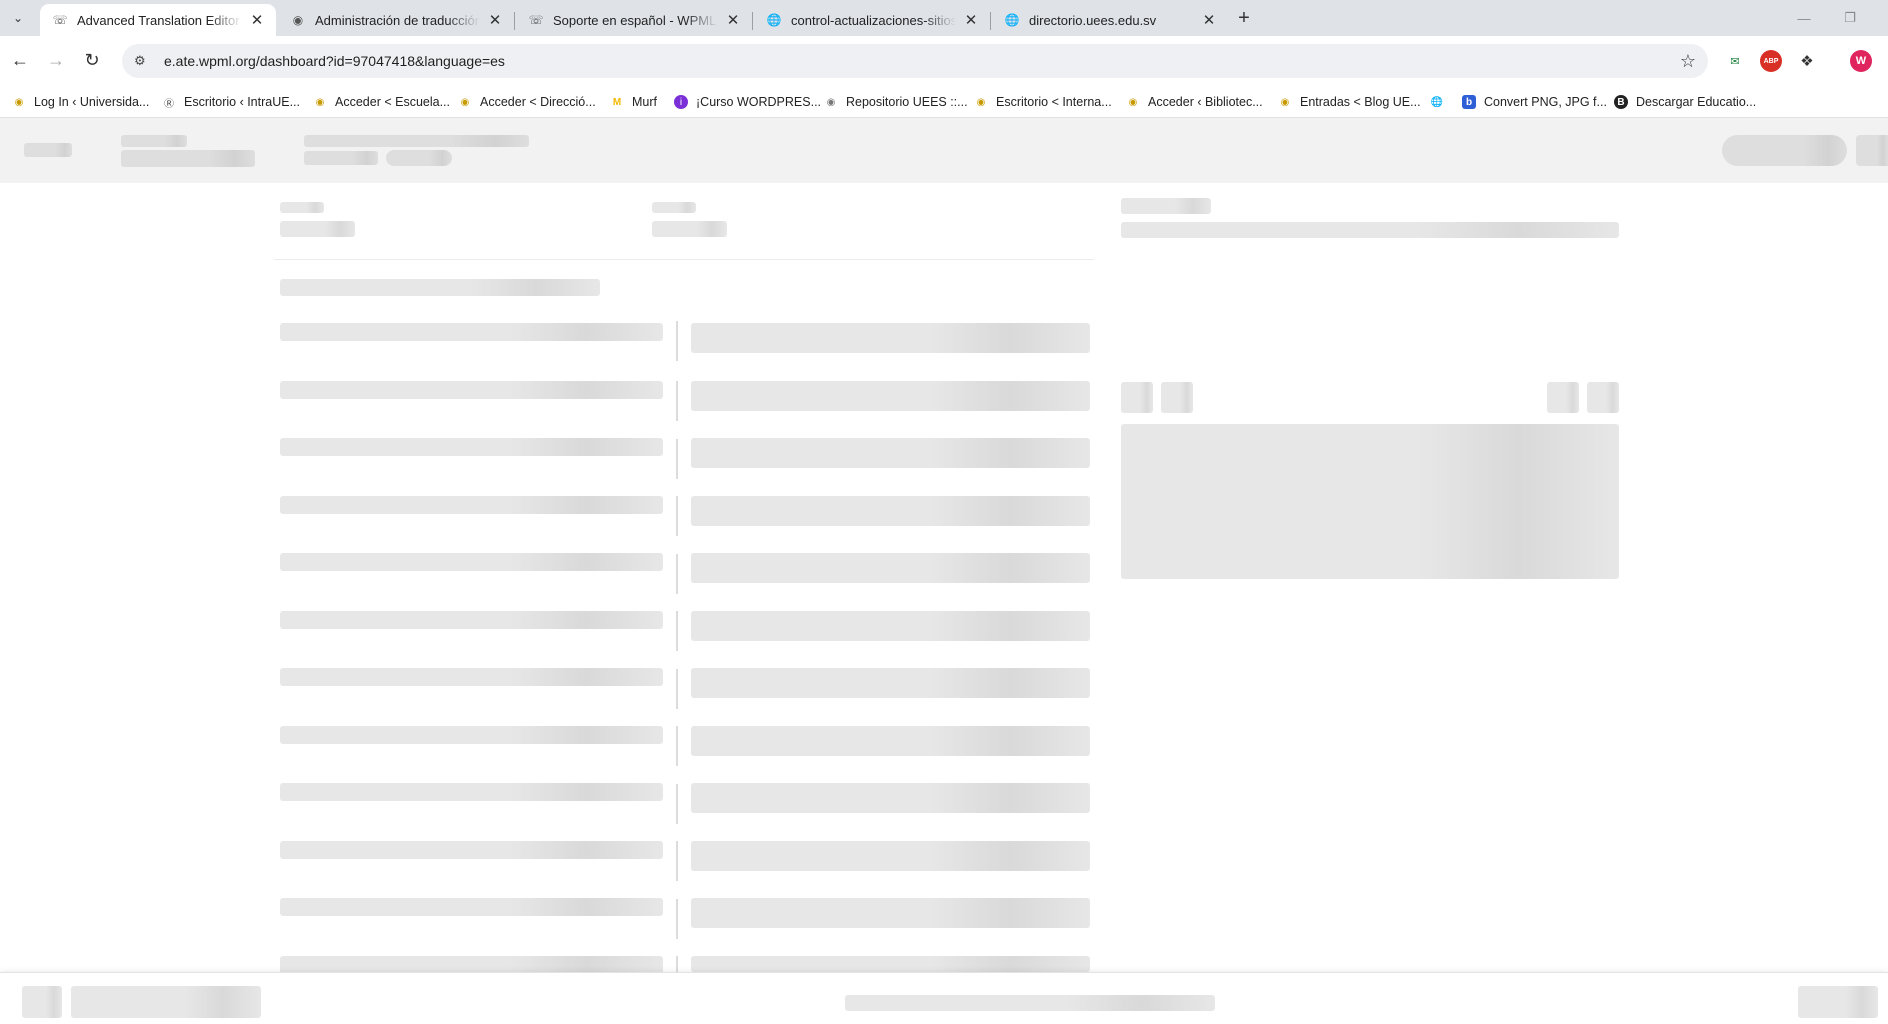  I want to click on skeleton-footer-button, so click(42, 1002).